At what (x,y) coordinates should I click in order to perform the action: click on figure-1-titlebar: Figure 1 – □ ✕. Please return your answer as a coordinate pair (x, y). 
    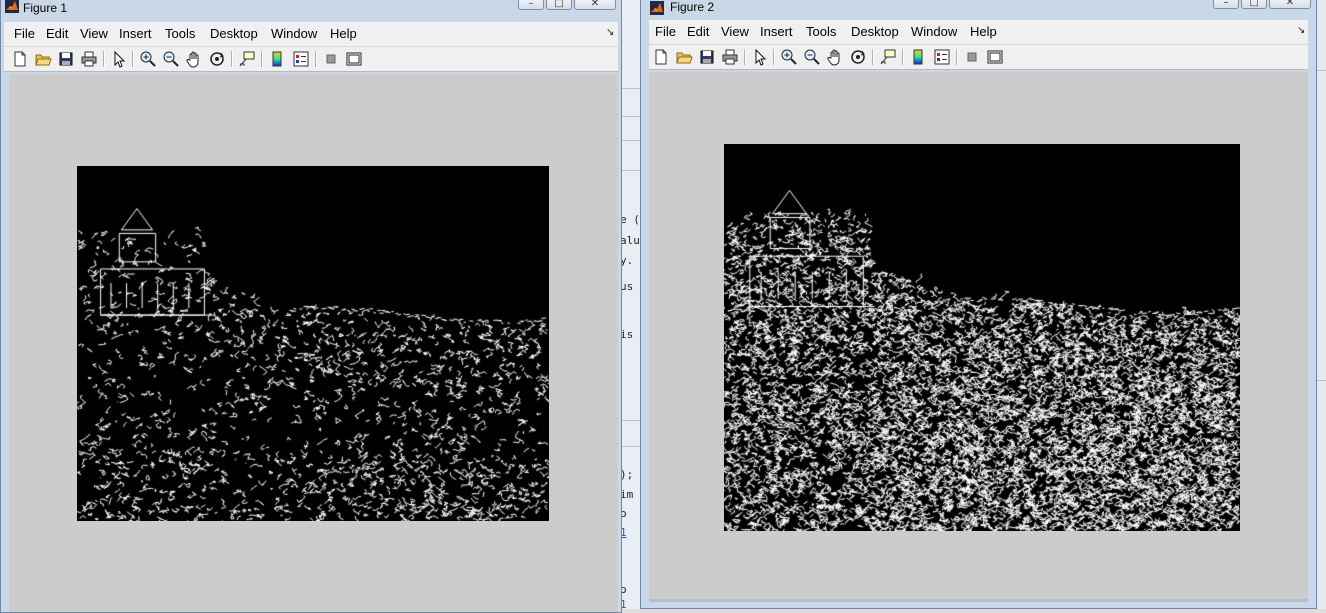
    Looking at the image, I should click on (311, 7).